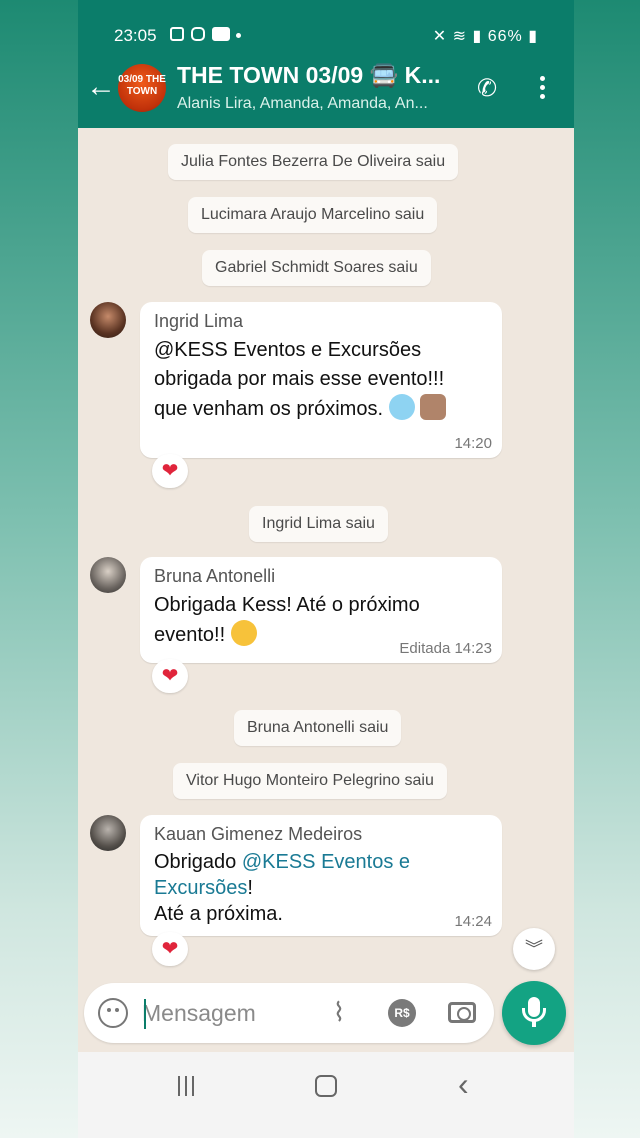  What do you see at coordinates (198, 34) in the screenshot?
I see `instagram-icon` at bounding box center [198, 34].